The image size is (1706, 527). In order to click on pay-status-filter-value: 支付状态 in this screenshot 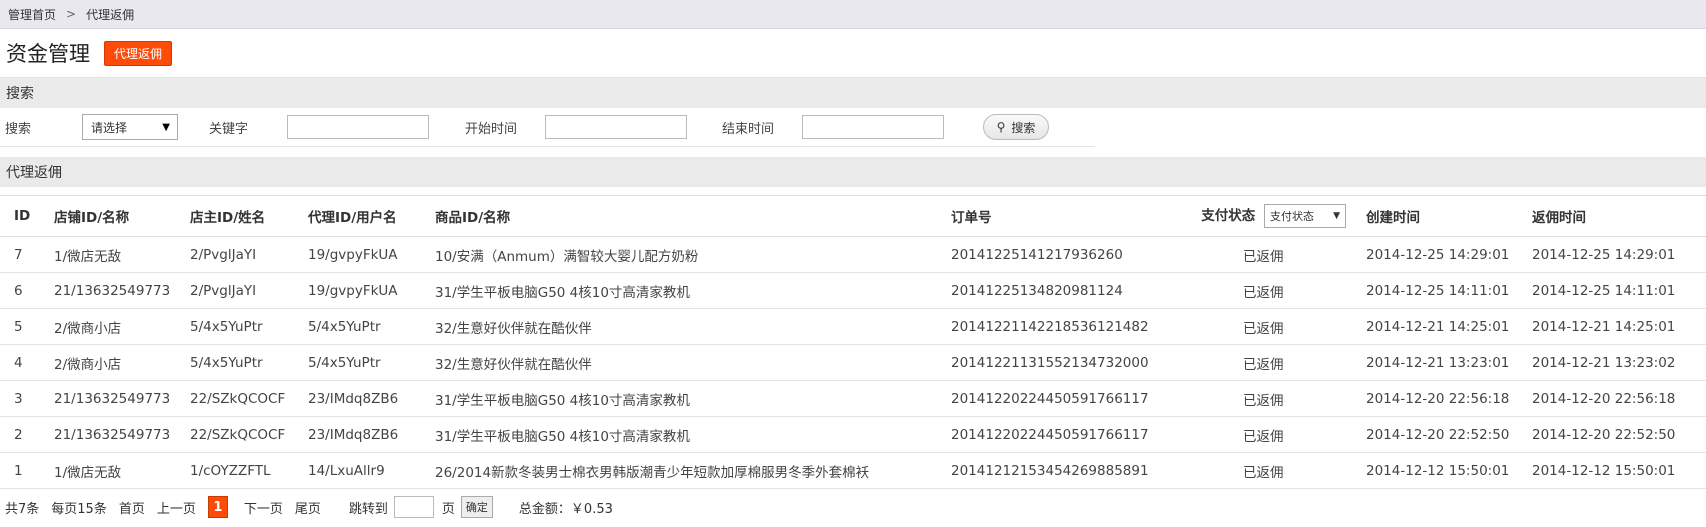, I will do `click(1292, 216)`.